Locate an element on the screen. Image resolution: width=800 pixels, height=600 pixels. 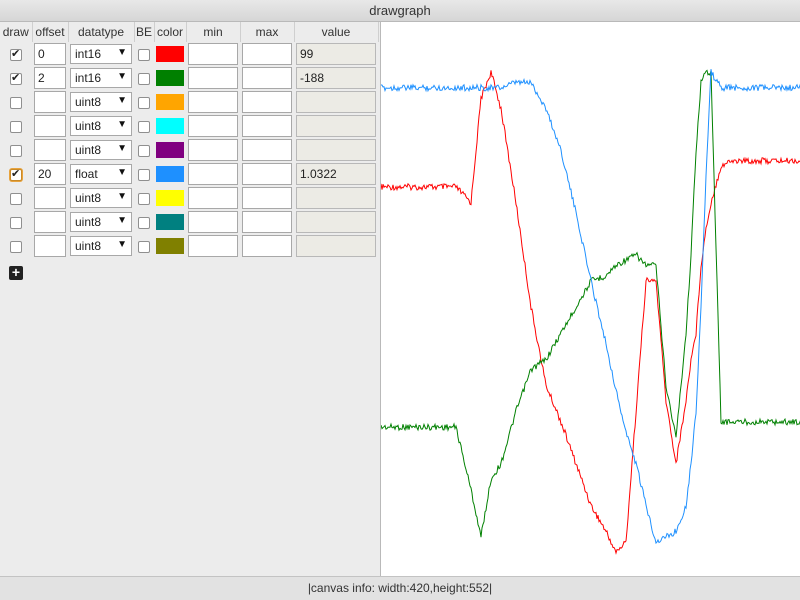
offset-cell is located at coordinates (50, 198).